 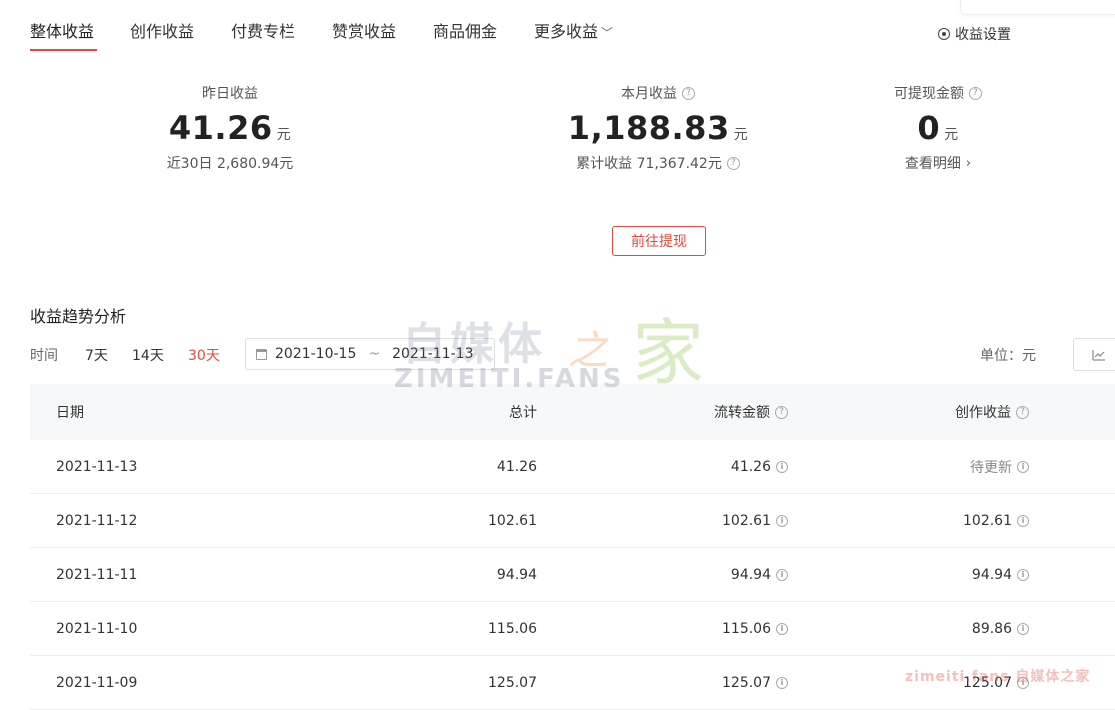 I want to click on range-30-days: 30天, so click(x=204, y=355).